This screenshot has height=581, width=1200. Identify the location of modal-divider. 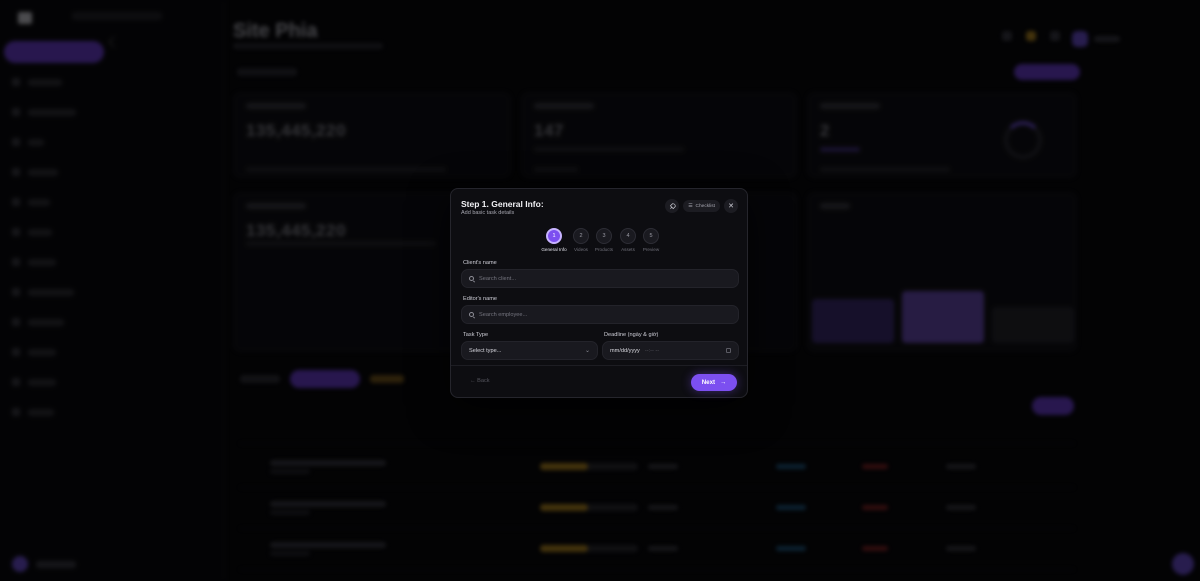
(599, 365).